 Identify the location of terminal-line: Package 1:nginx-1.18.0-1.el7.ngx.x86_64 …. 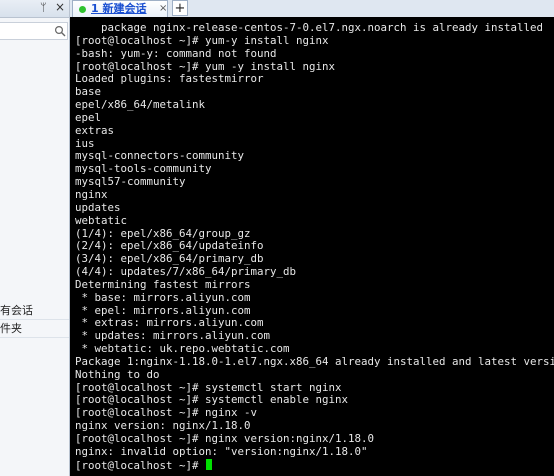
(314, 361).